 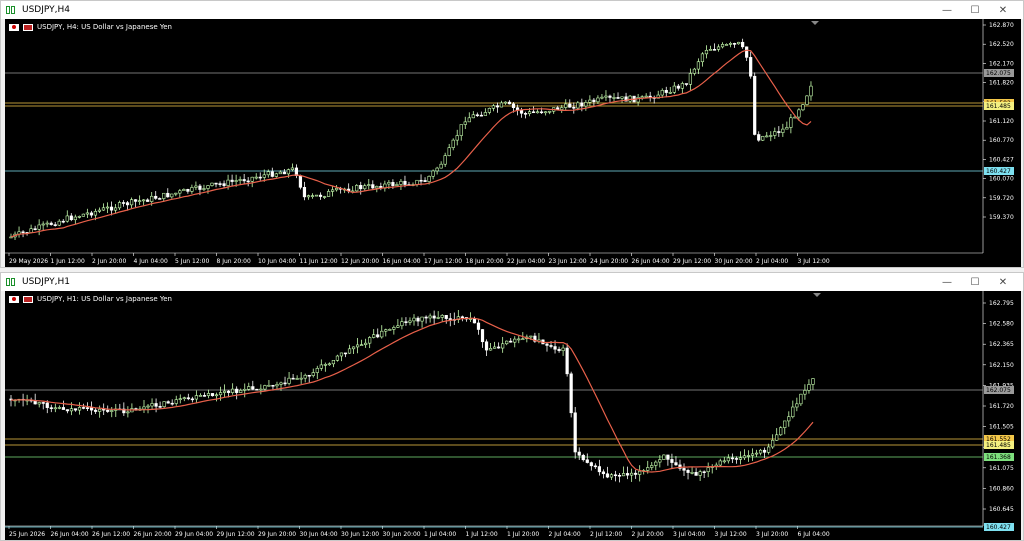 I want to click on time-tick-label: 29 May 2026, so click(x=28, y=261).